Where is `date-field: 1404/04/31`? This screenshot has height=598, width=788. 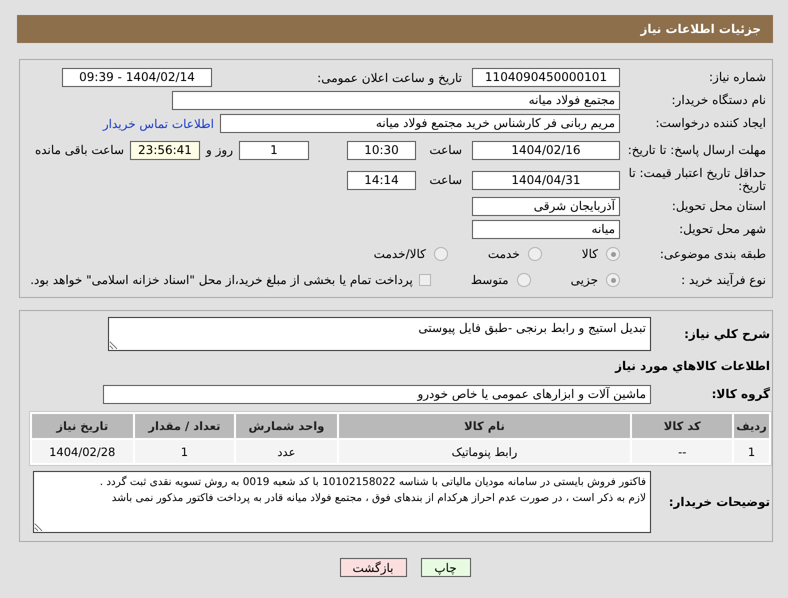 date-field: 1404/04/31 is located at coordinates (546, 180).